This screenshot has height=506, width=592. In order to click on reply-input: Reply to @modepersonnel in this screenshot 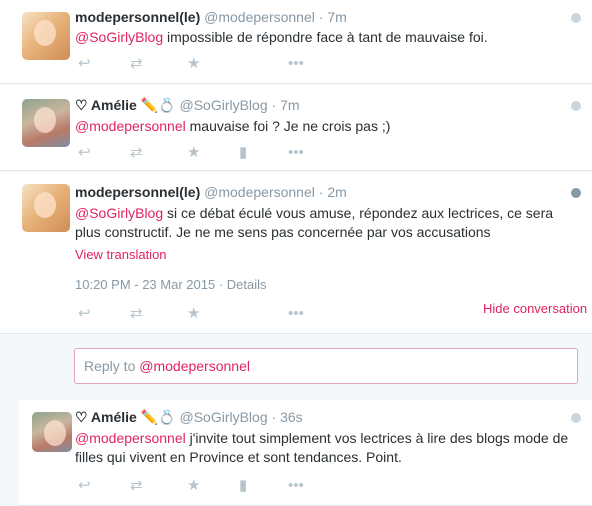, I will do `click(326, 366)`.